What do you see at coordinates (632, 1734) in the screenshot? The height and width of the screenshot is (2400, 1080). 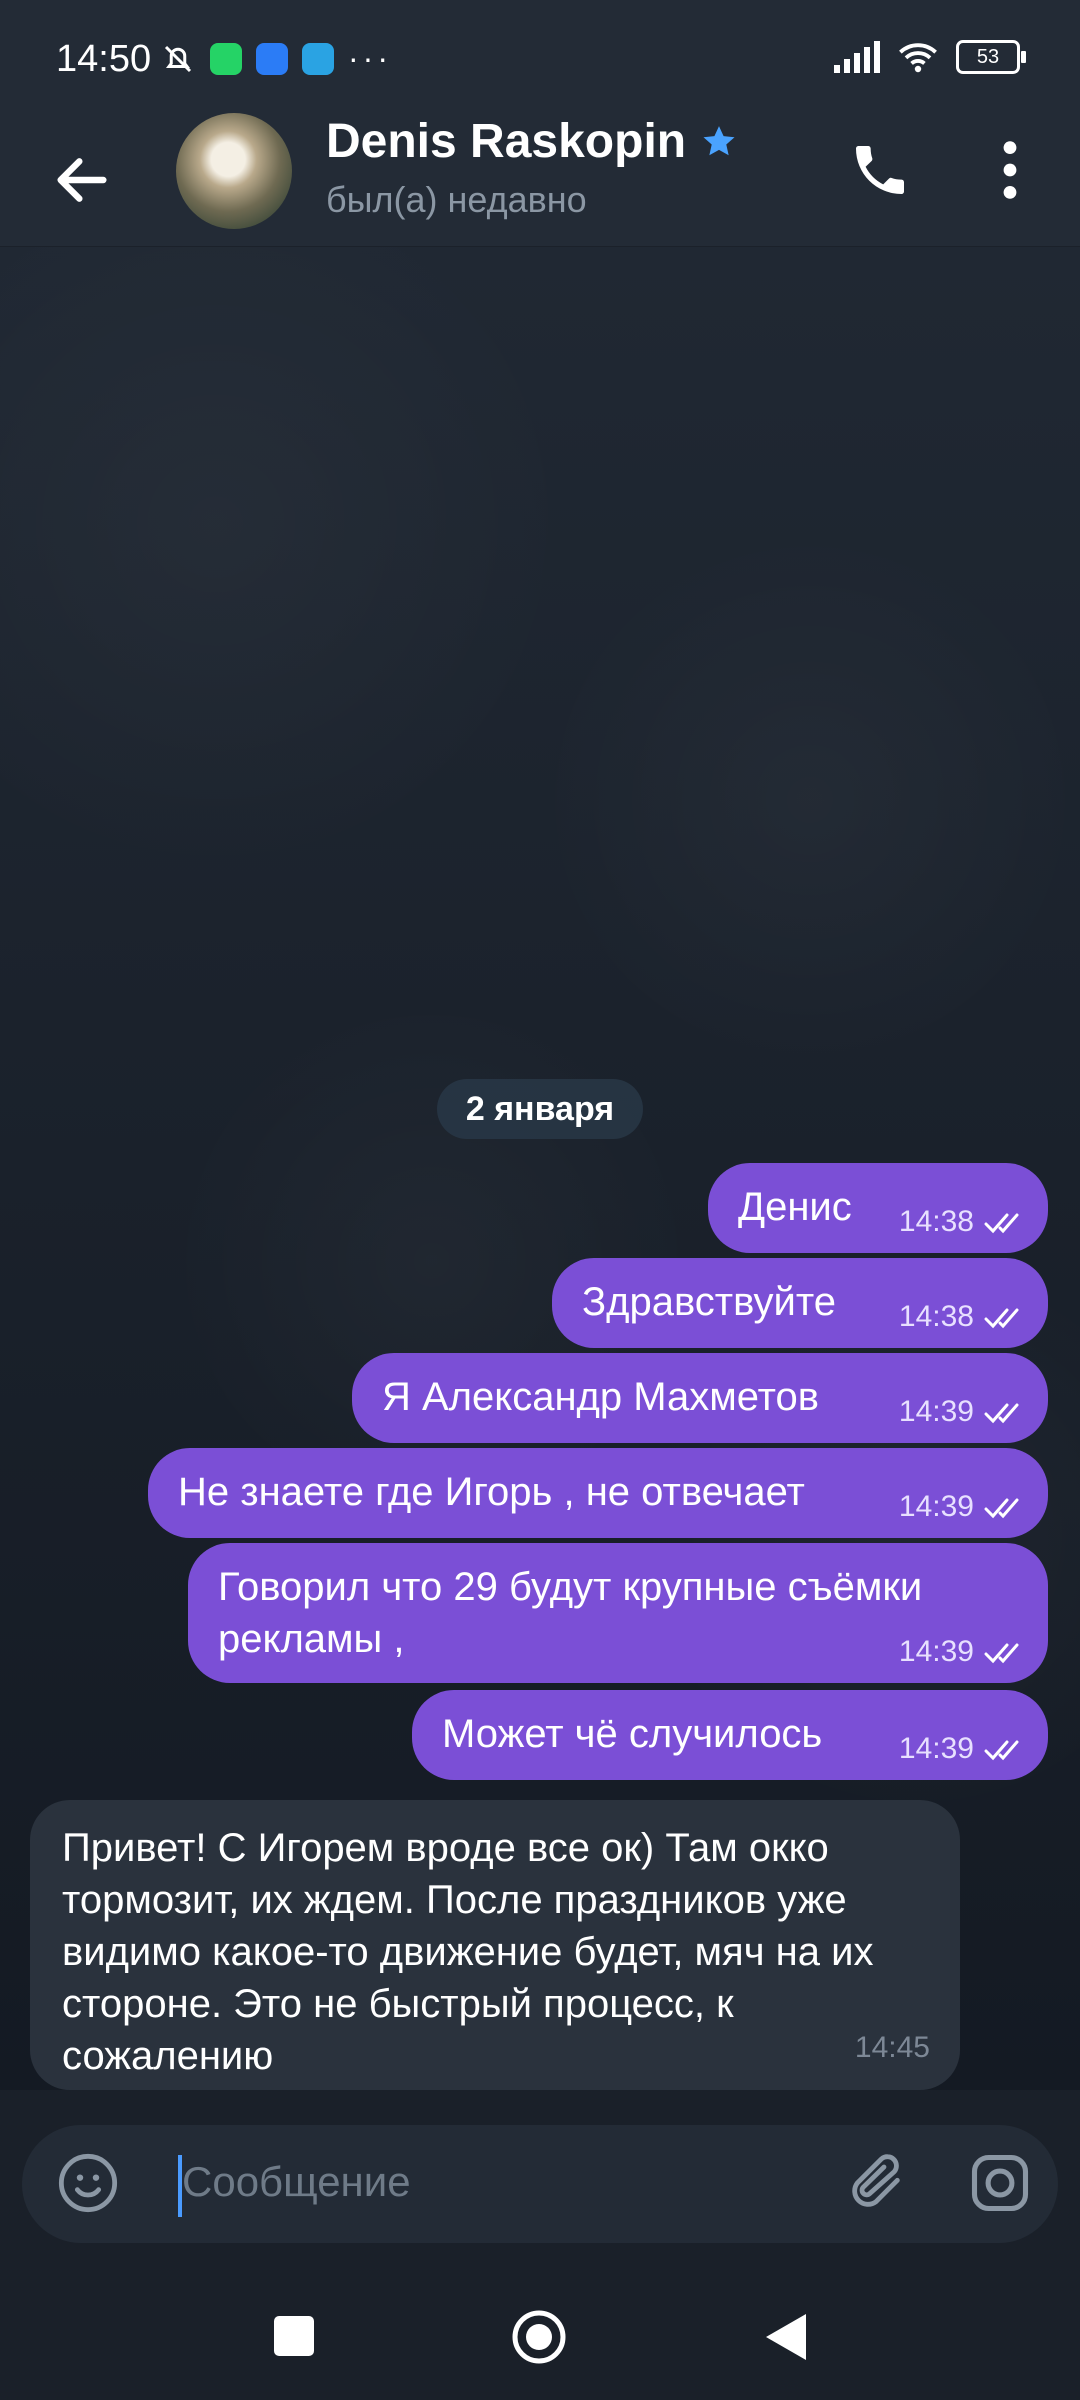 I see `message-text: Может чё случилось` at bounding box center [632, 1734].